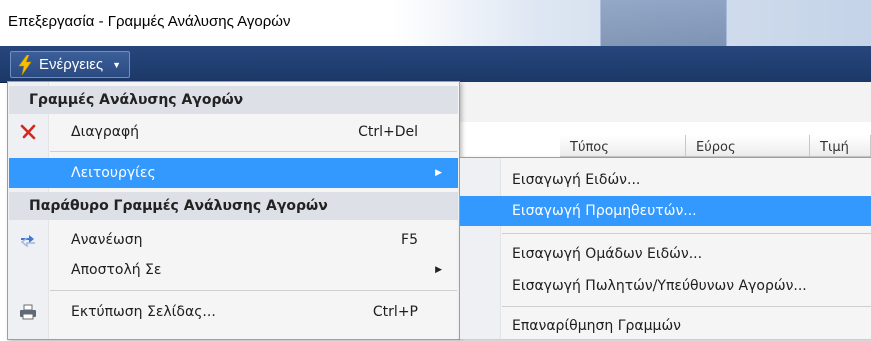 Image resolution: width=871 pixels, height=341 pixels. I want to click on lightning-icon, so click(25, 64).